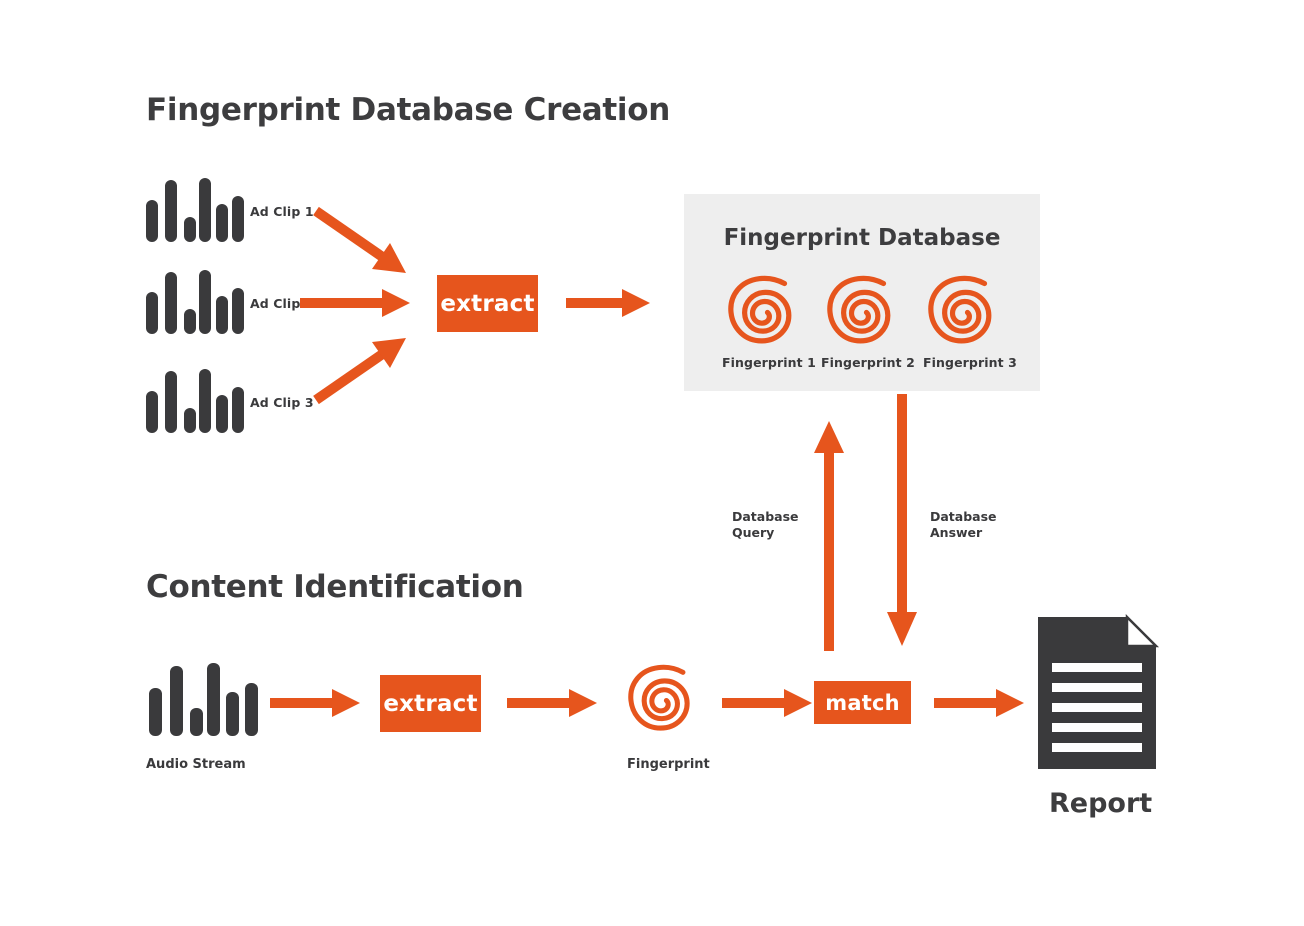 This screenshot has width=1304, height=926. I want to click on label-fingerprint-2: Fingerprint 2, so click(868, 362).